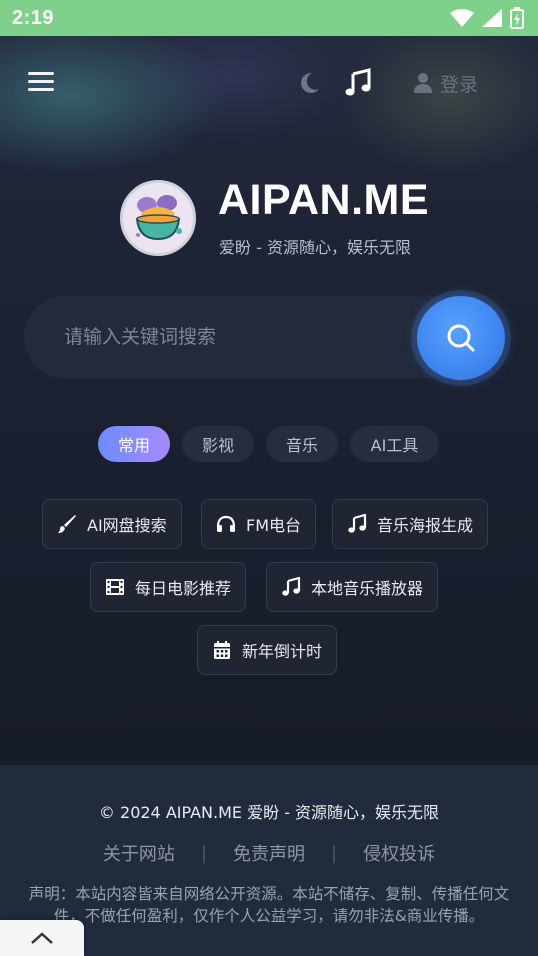  I want to click on system-icons, so click(487, 18).